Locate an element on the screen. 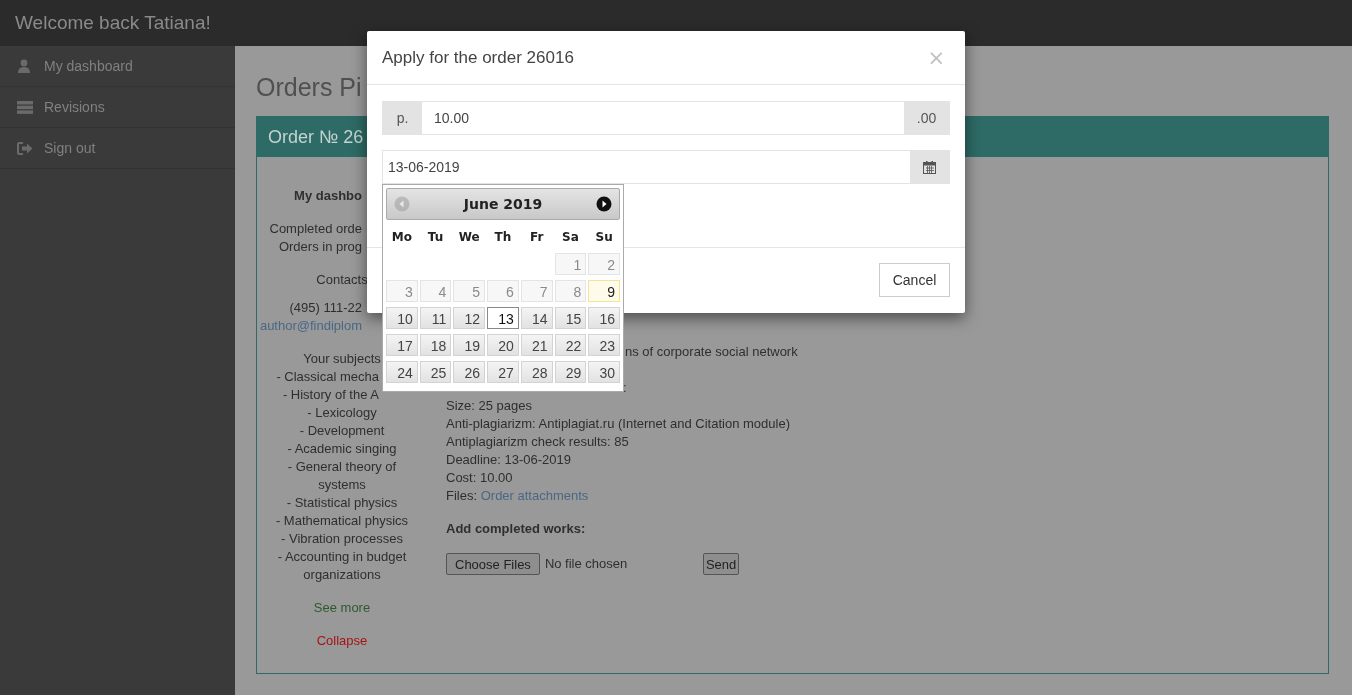 The height and width of the screenshot is (695, 1352). calendar-day: 2 is located at coordinates (604, 264).